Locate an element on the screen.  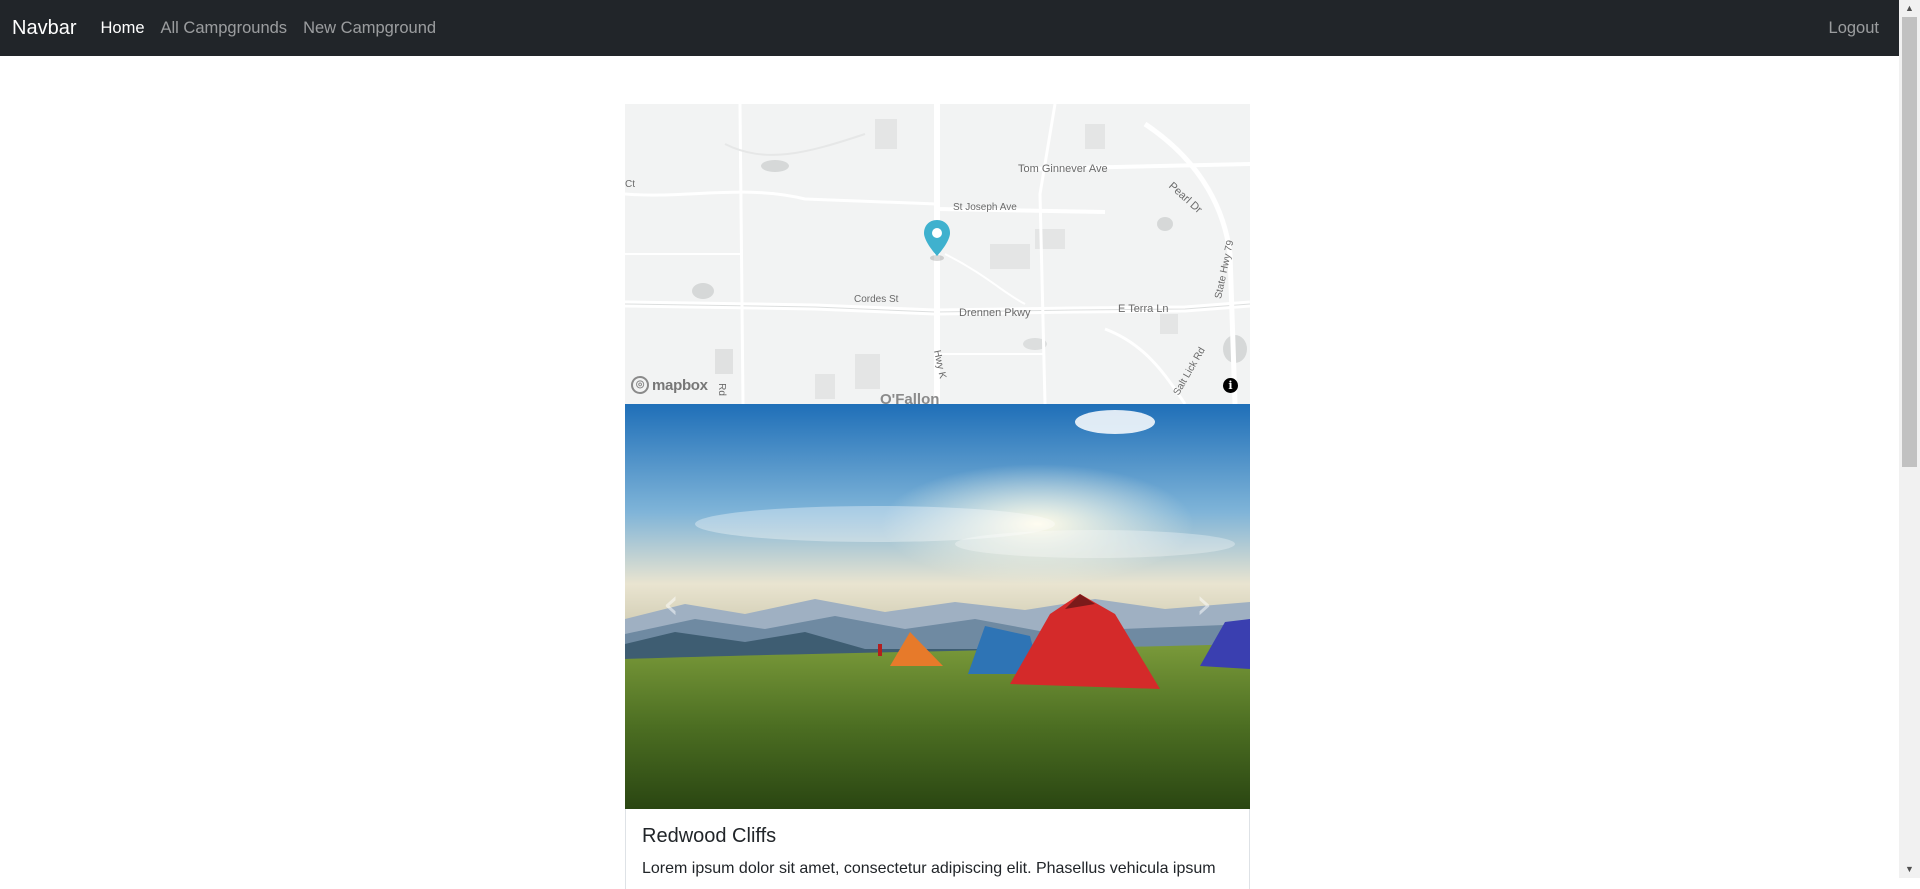
map-label-drennen: Drennen Pkwy is located at coordinates (995, 313).